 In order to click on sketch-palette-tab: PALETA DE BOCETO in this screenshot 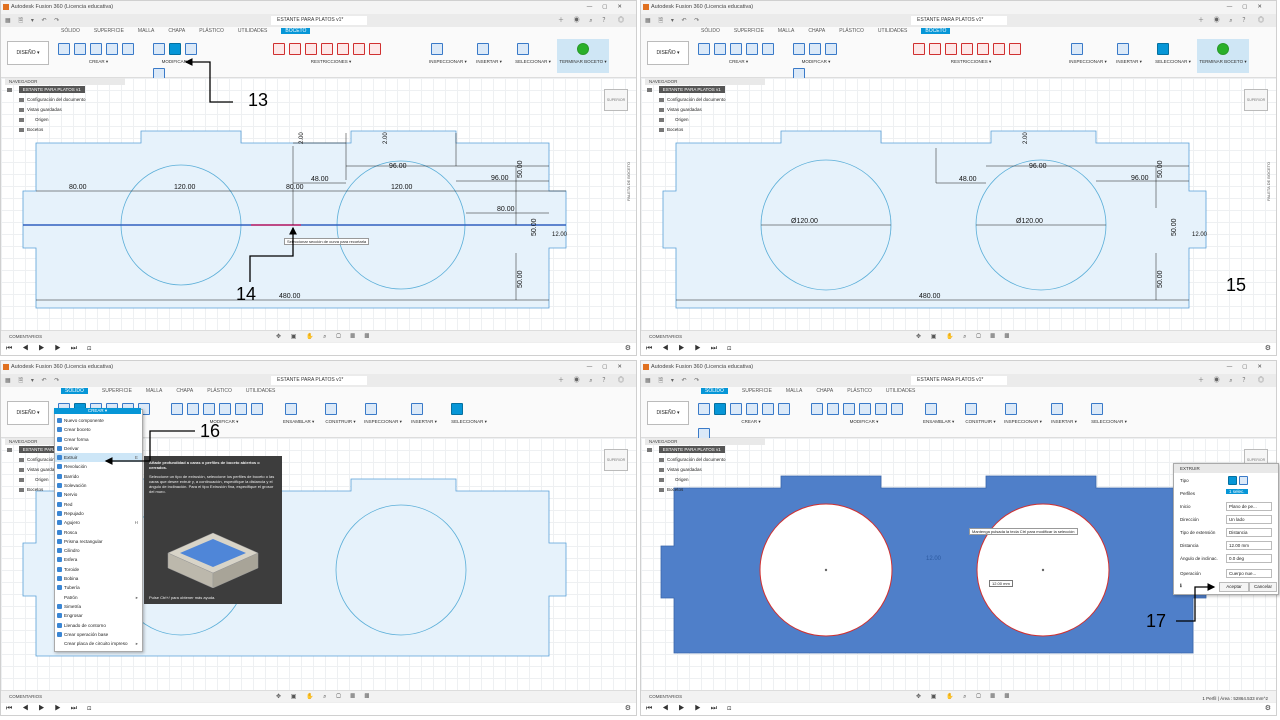, I will do `click(630, 181)`.